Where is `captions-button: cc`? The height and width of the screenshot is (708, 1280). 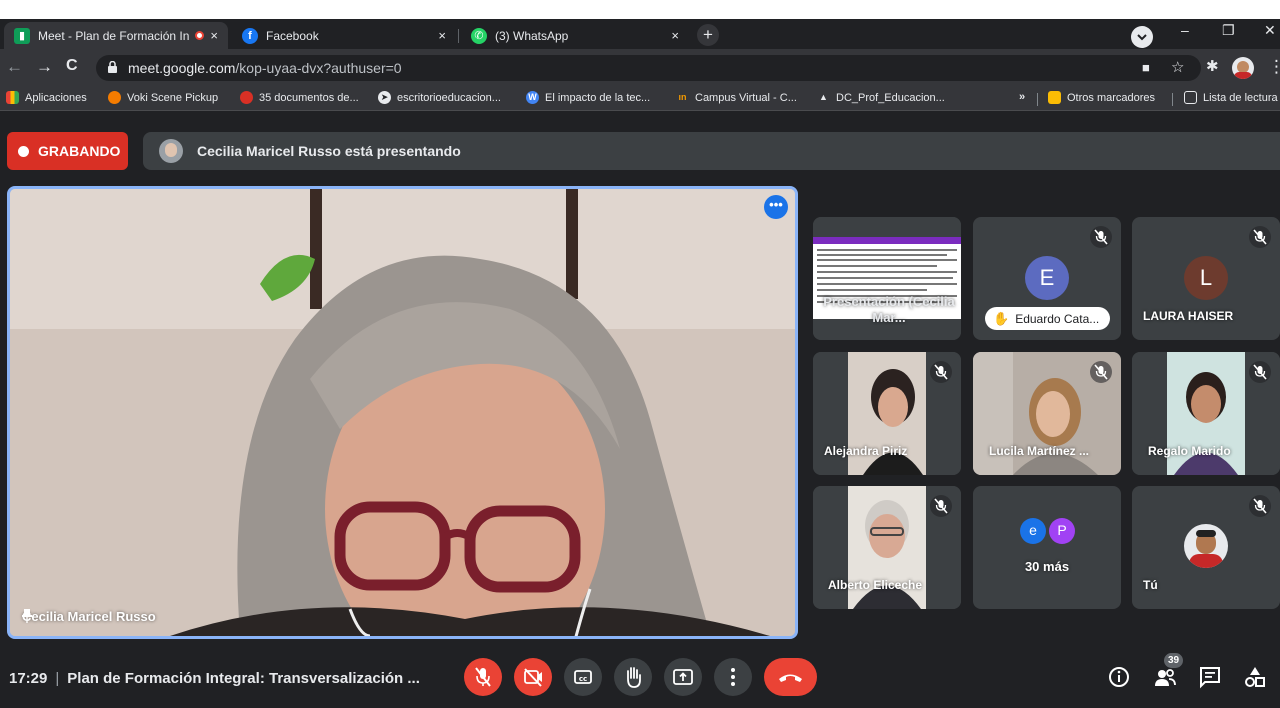
captions-button: cc is located at coordinates (583, 677).